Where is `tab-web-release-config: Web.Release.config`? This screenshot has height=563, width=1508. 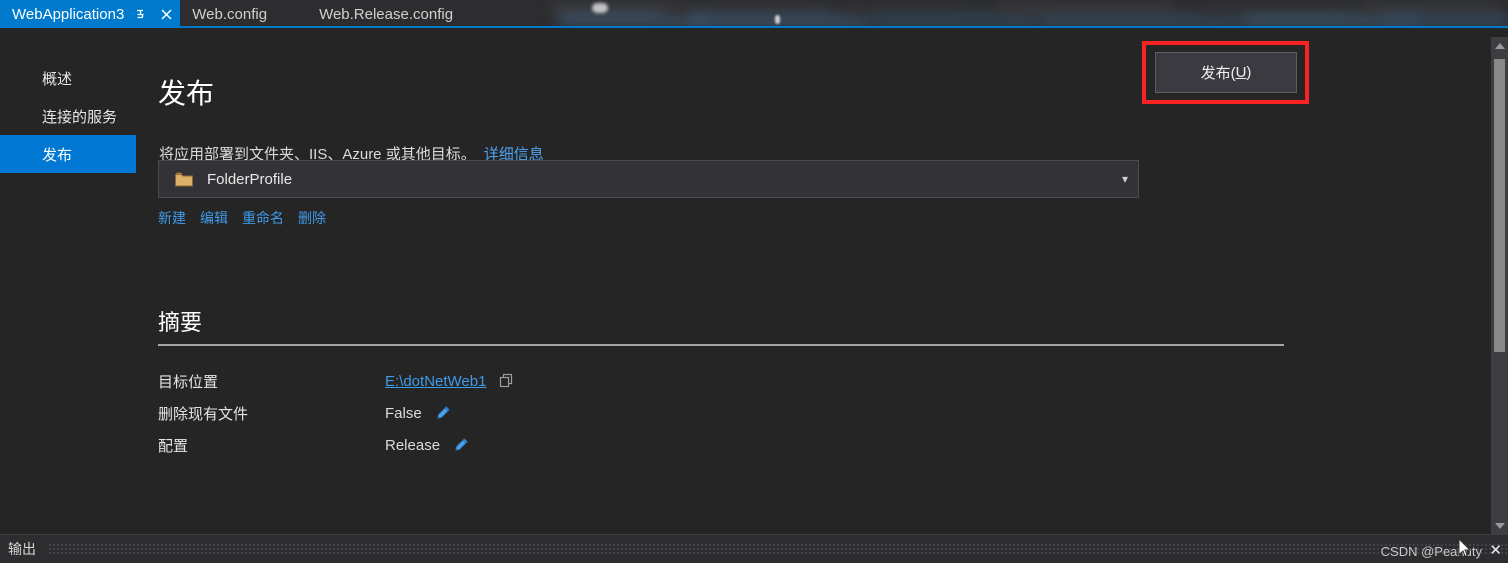 tab-web-release-config: Web.Release.config is located at coordinates (386, 14).